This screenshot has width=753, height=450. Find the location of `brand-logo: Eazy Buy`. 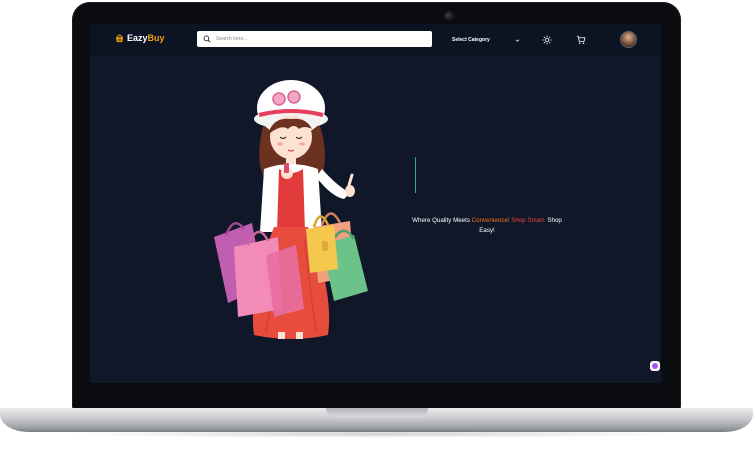

brand-logo: Eazy Buy is located at coordinates (140, 38).